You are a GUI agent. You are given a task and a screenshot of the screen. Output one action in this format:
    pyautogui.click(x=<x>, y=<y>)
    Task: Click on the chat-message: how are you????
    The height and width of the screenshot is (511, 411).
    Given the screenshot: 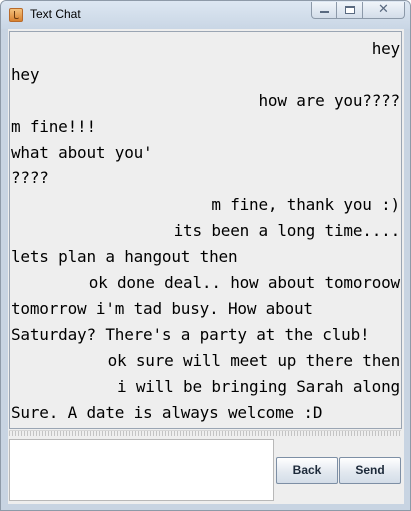 What is the action you would take?
    pyautogui.click(x=329, y=100)
    